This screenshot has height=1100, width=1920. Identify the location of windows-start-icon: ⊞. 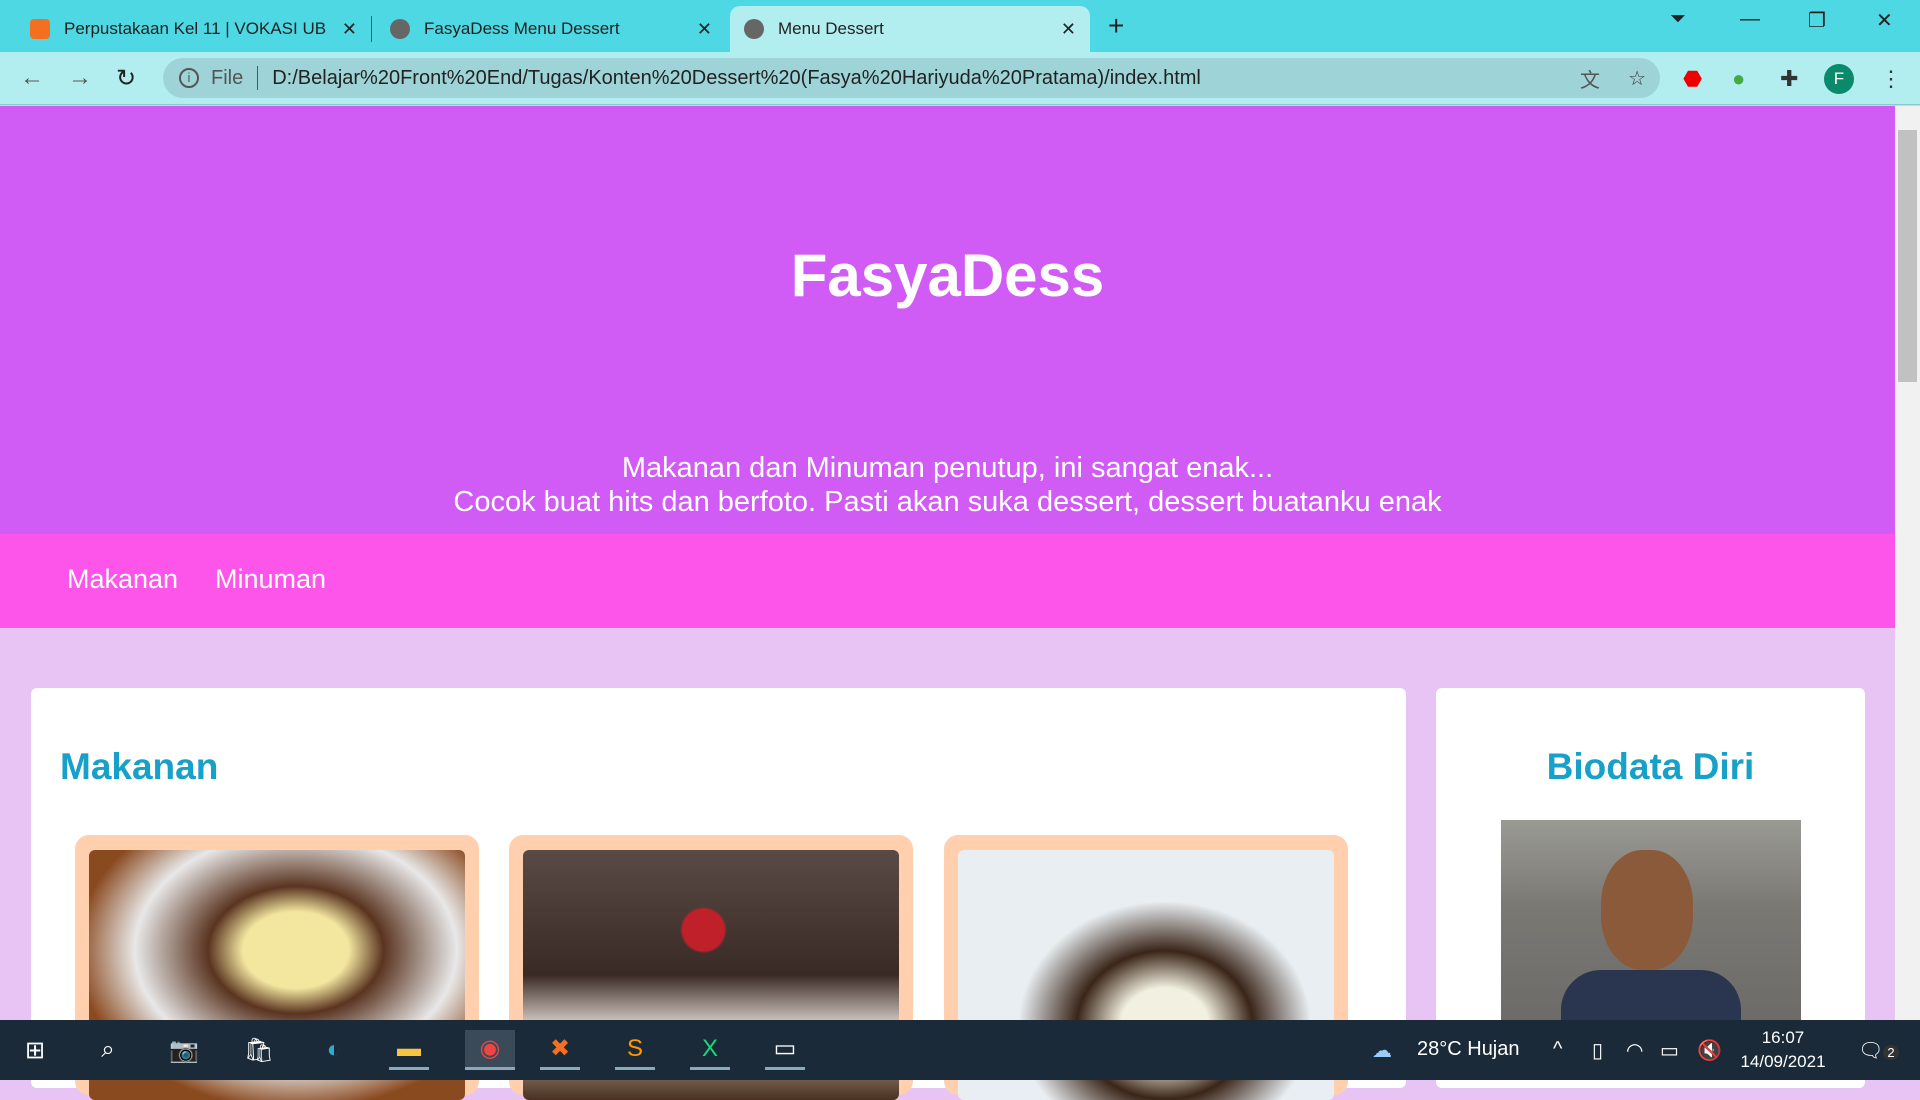
(35, 1050).